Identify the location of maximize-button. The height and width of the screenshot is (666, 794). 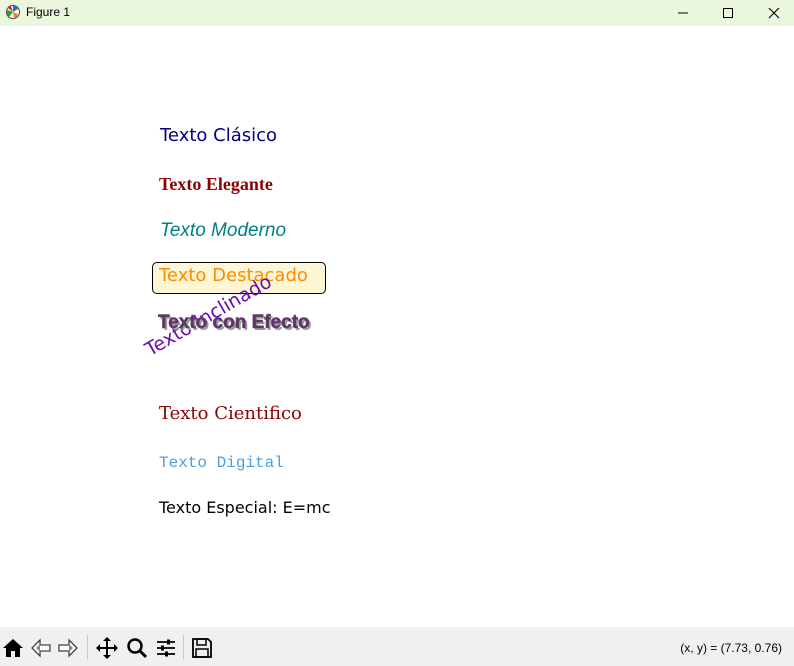
(728, 13).